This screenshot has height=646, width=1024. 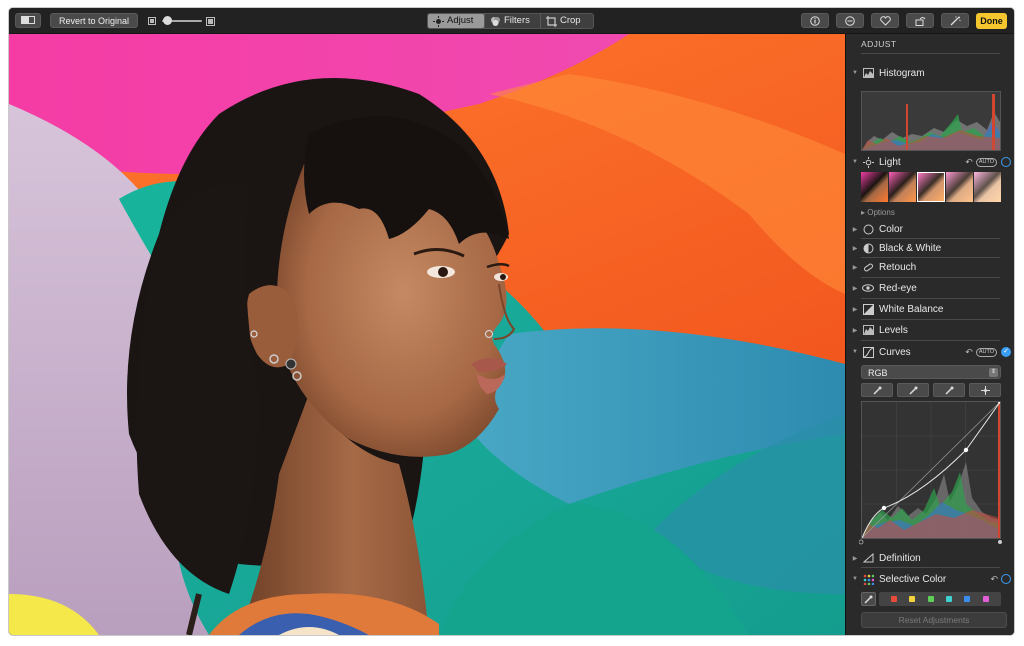 What do you see at coordinates (868, 558) in the screenshot?
I see `triangle-icon` at bounding box center [868, 558].